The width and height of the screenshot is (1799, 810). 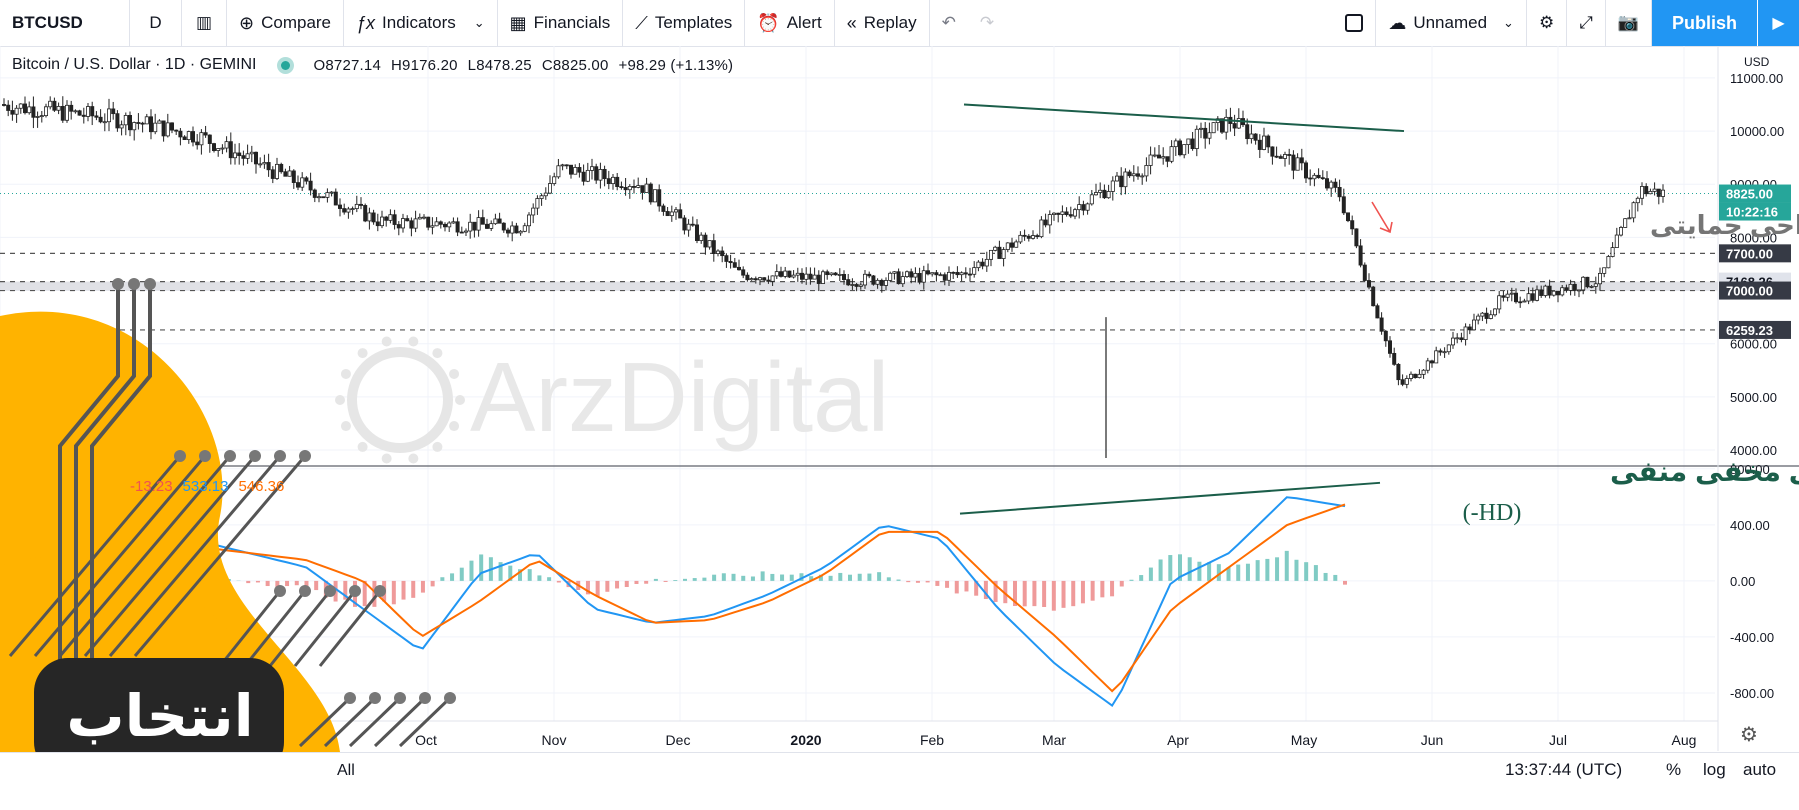 What do you see at coordinates (1759, 770) in the screenshot?
I see `auto-toggle: auto` at bounding box center [1759, 770].